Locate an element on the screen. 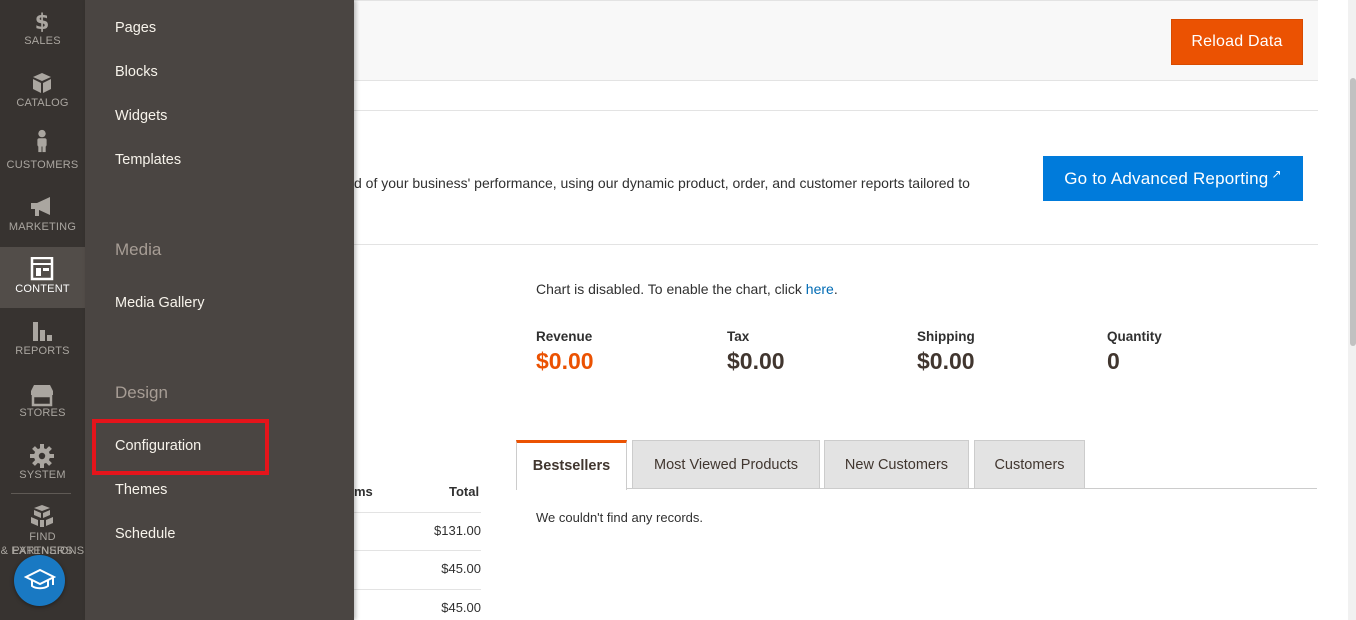 Image resolution: width=1356 pixels, height=620 pixels. no-records-message: We couldn't find any records. is located at coordinates (619, 517).